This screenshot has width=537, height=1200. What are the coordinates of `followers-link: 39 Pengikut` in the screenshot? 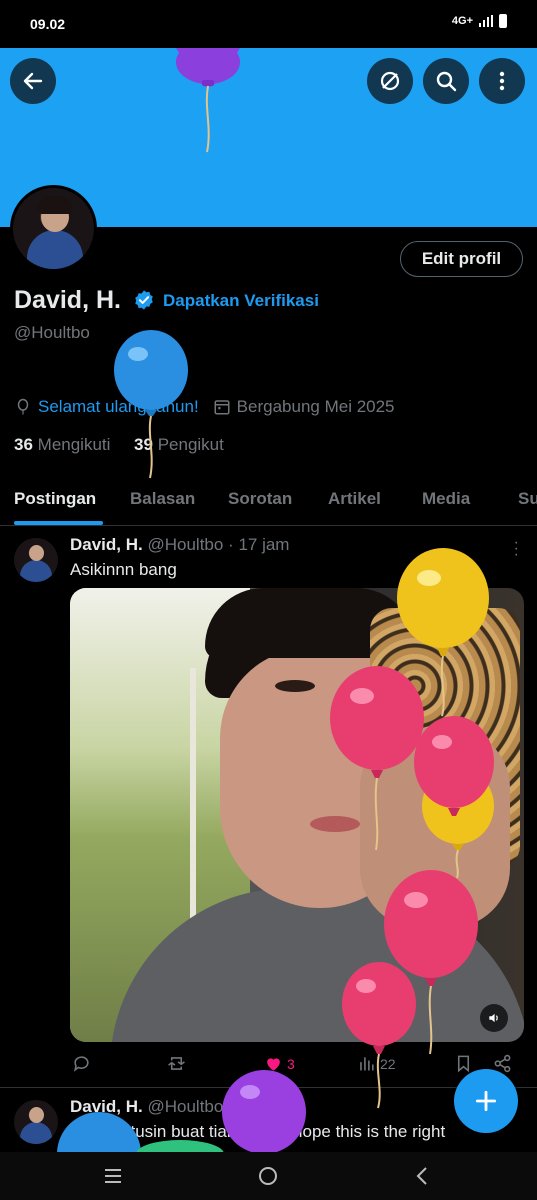 It's located at (179, 444).